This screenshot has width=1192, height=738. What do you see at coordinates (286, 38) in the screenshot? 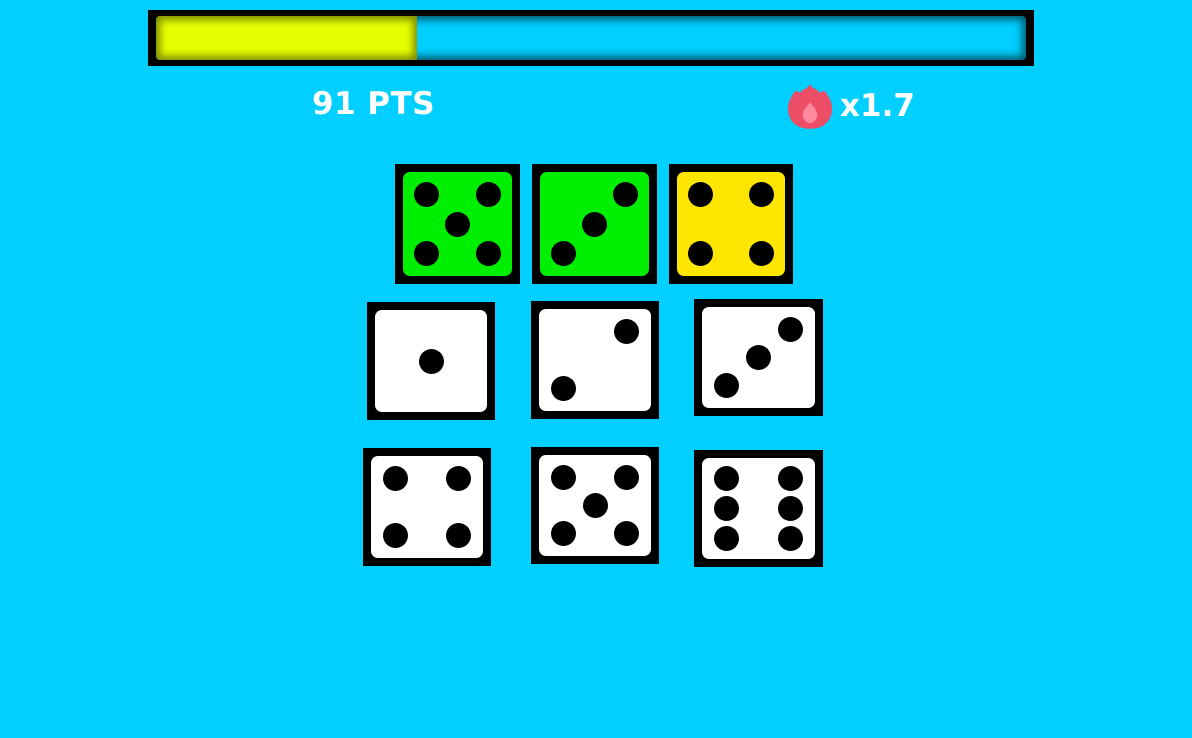
I see `progress-fill` at bounding box center [286, 38].